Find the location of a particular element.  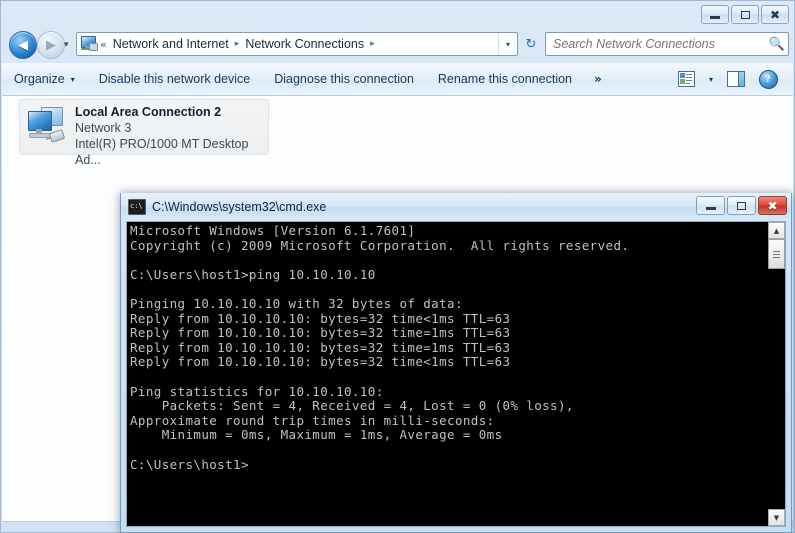

back-arrow-icon: ◀ is located at coordinates (23, 45).